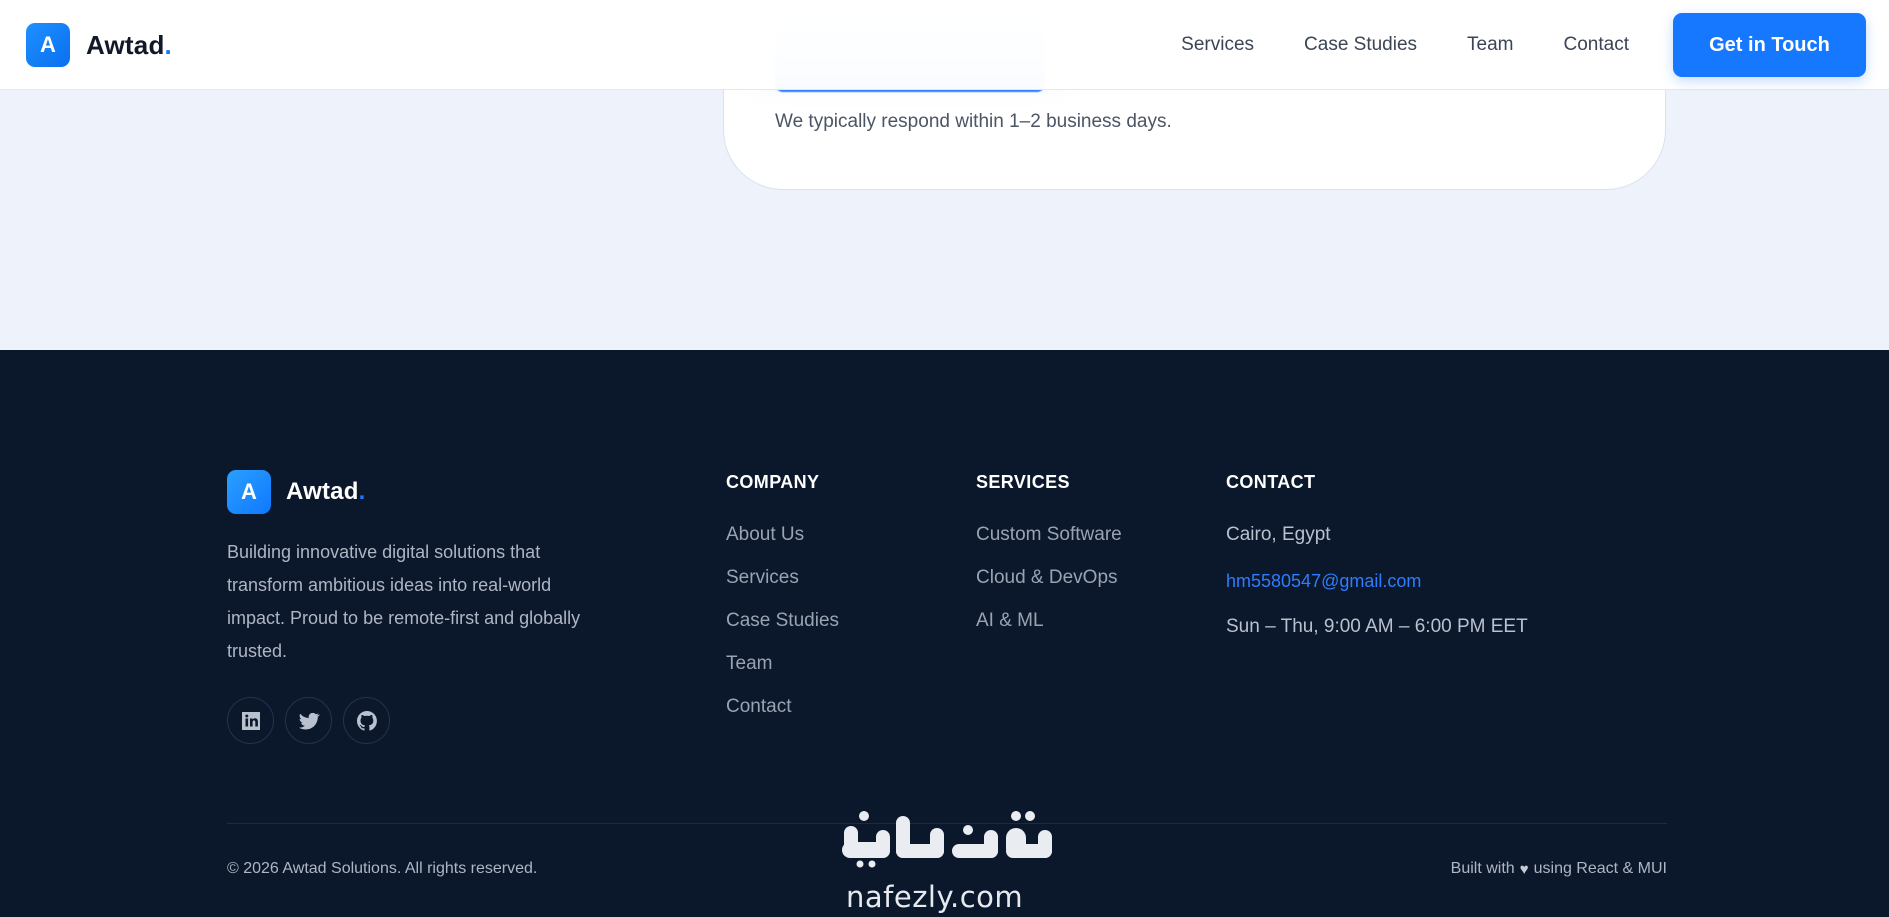 This screenshot has width=1889, height=917. Describe the element at coordinates (773, 482) in the screenshot. I see `company-heading: COMPANY` at that location.